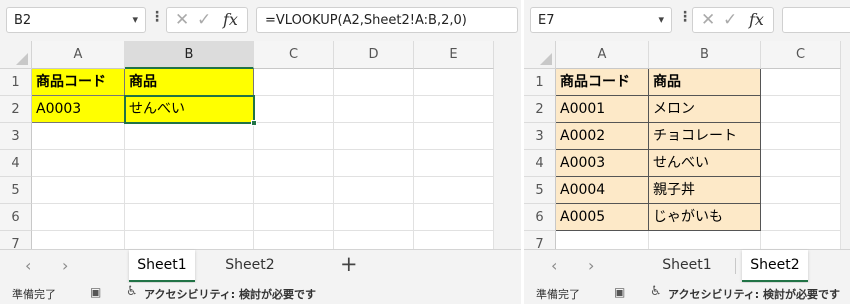  Describe the element at coordinates (76, 20) in the screenshot. I see `name-box: B2 ▾` at that location.